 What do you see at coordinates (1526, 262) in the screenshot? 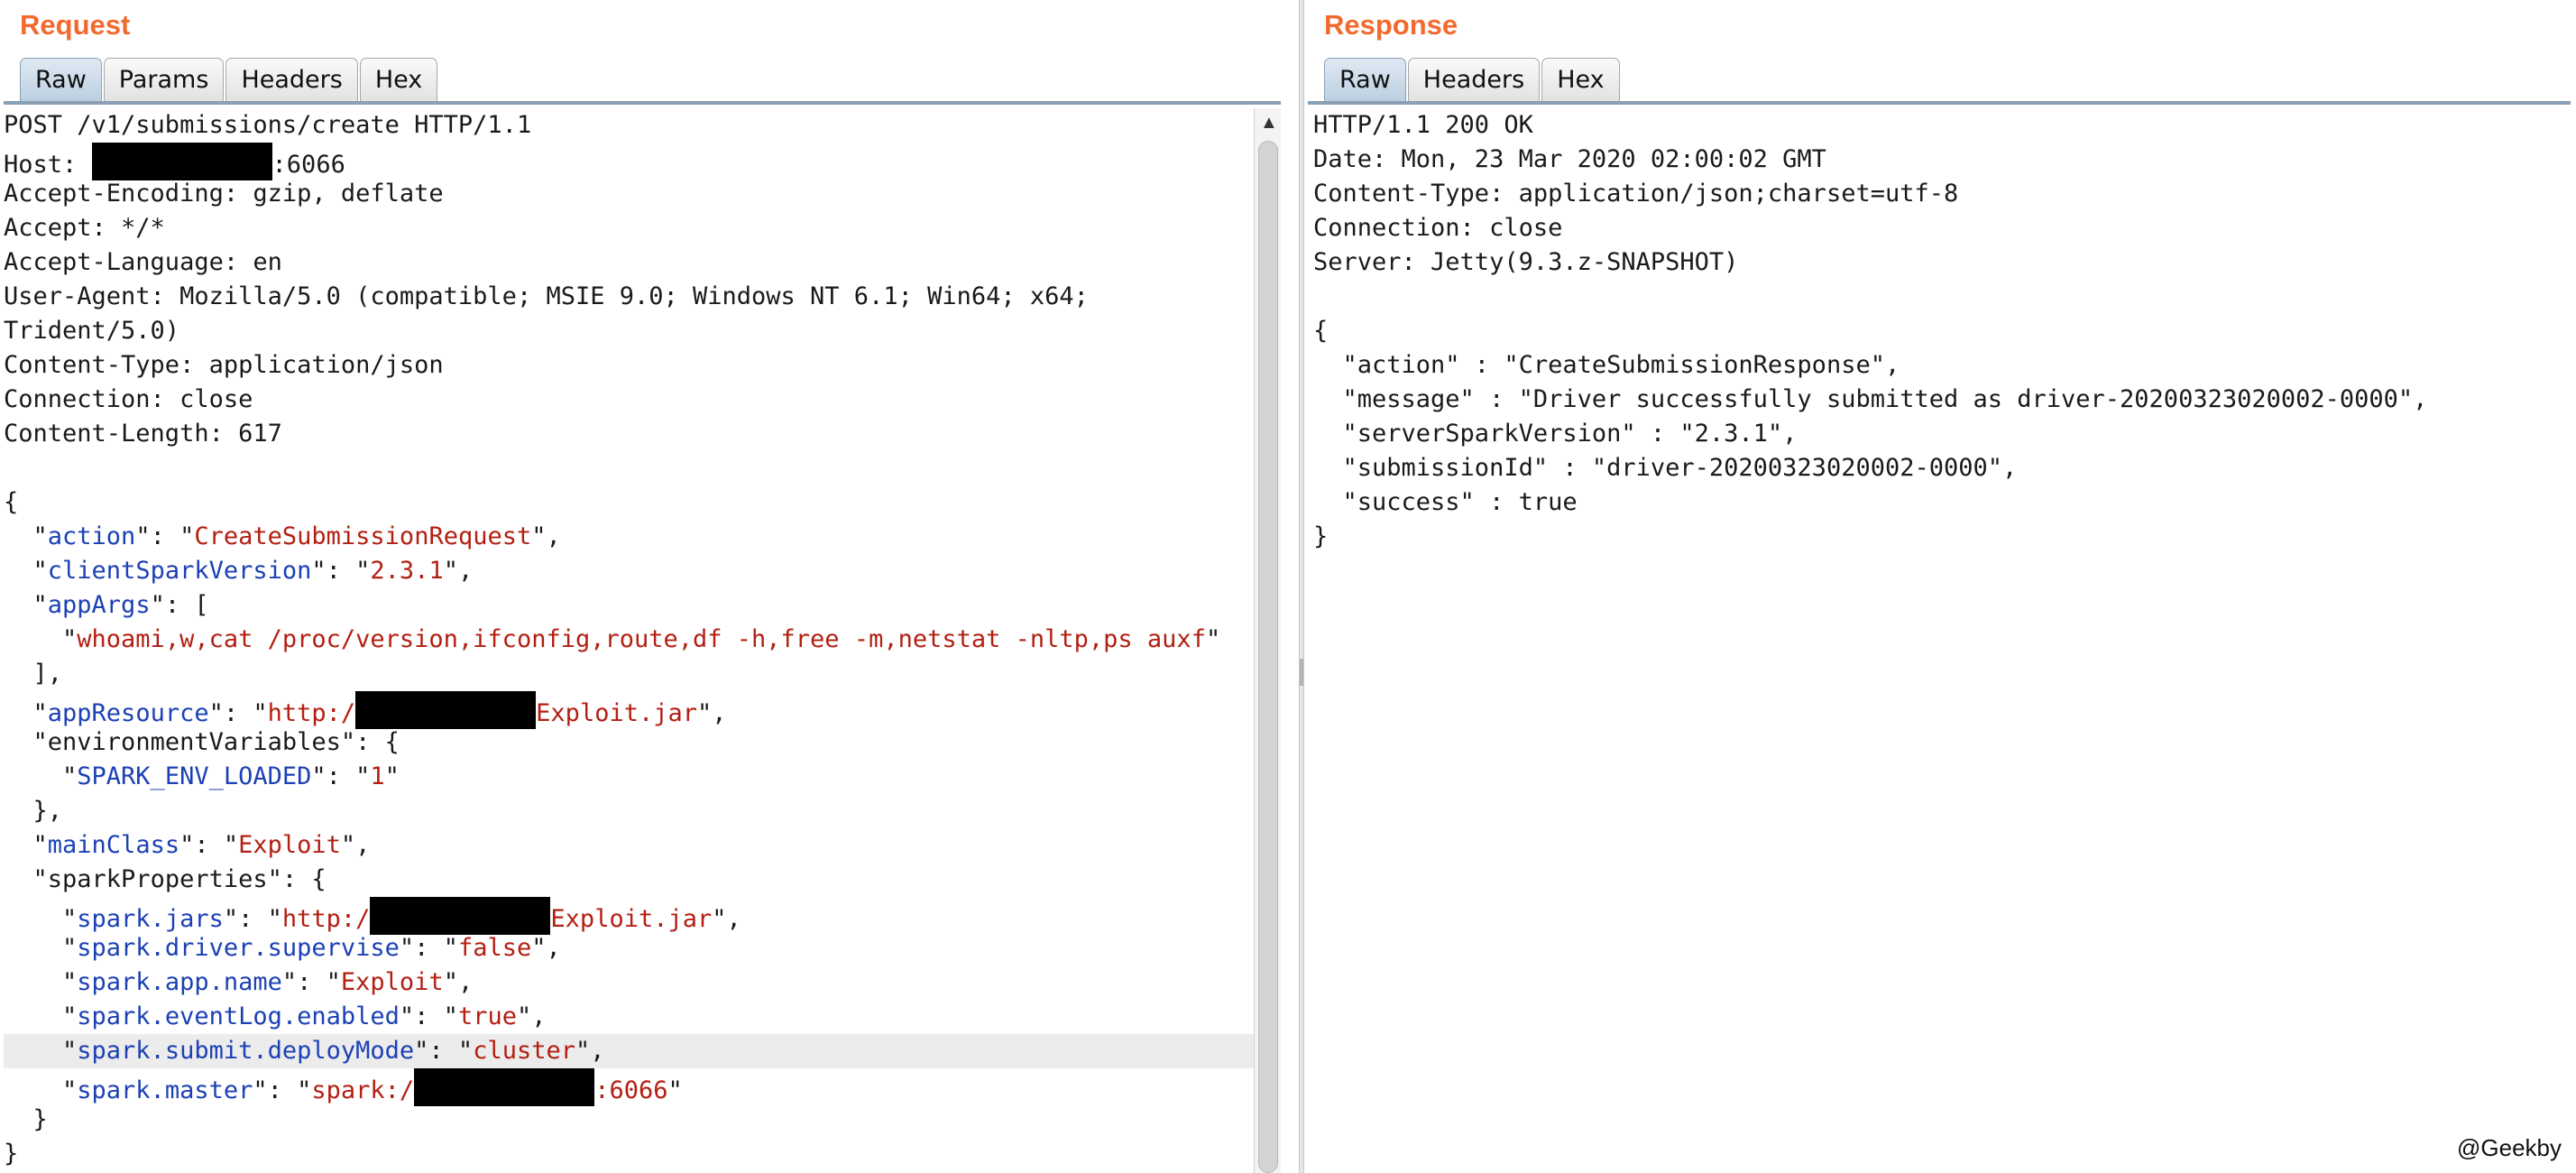
I see `response-line: Server: Jetty(9.3.z-SNAPSHOT)` at bounding box center [1526, 262].